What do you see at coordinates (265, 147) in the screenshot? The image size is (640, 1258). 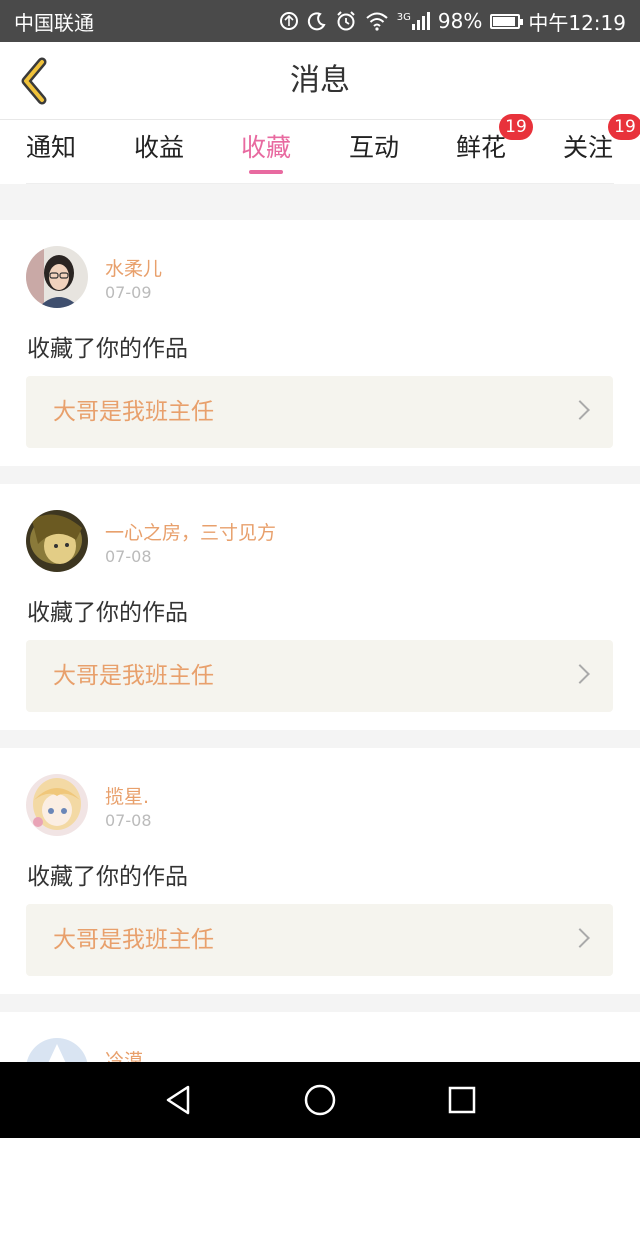 I see `tab-label: 收藏` at bounding box center [265, 147].